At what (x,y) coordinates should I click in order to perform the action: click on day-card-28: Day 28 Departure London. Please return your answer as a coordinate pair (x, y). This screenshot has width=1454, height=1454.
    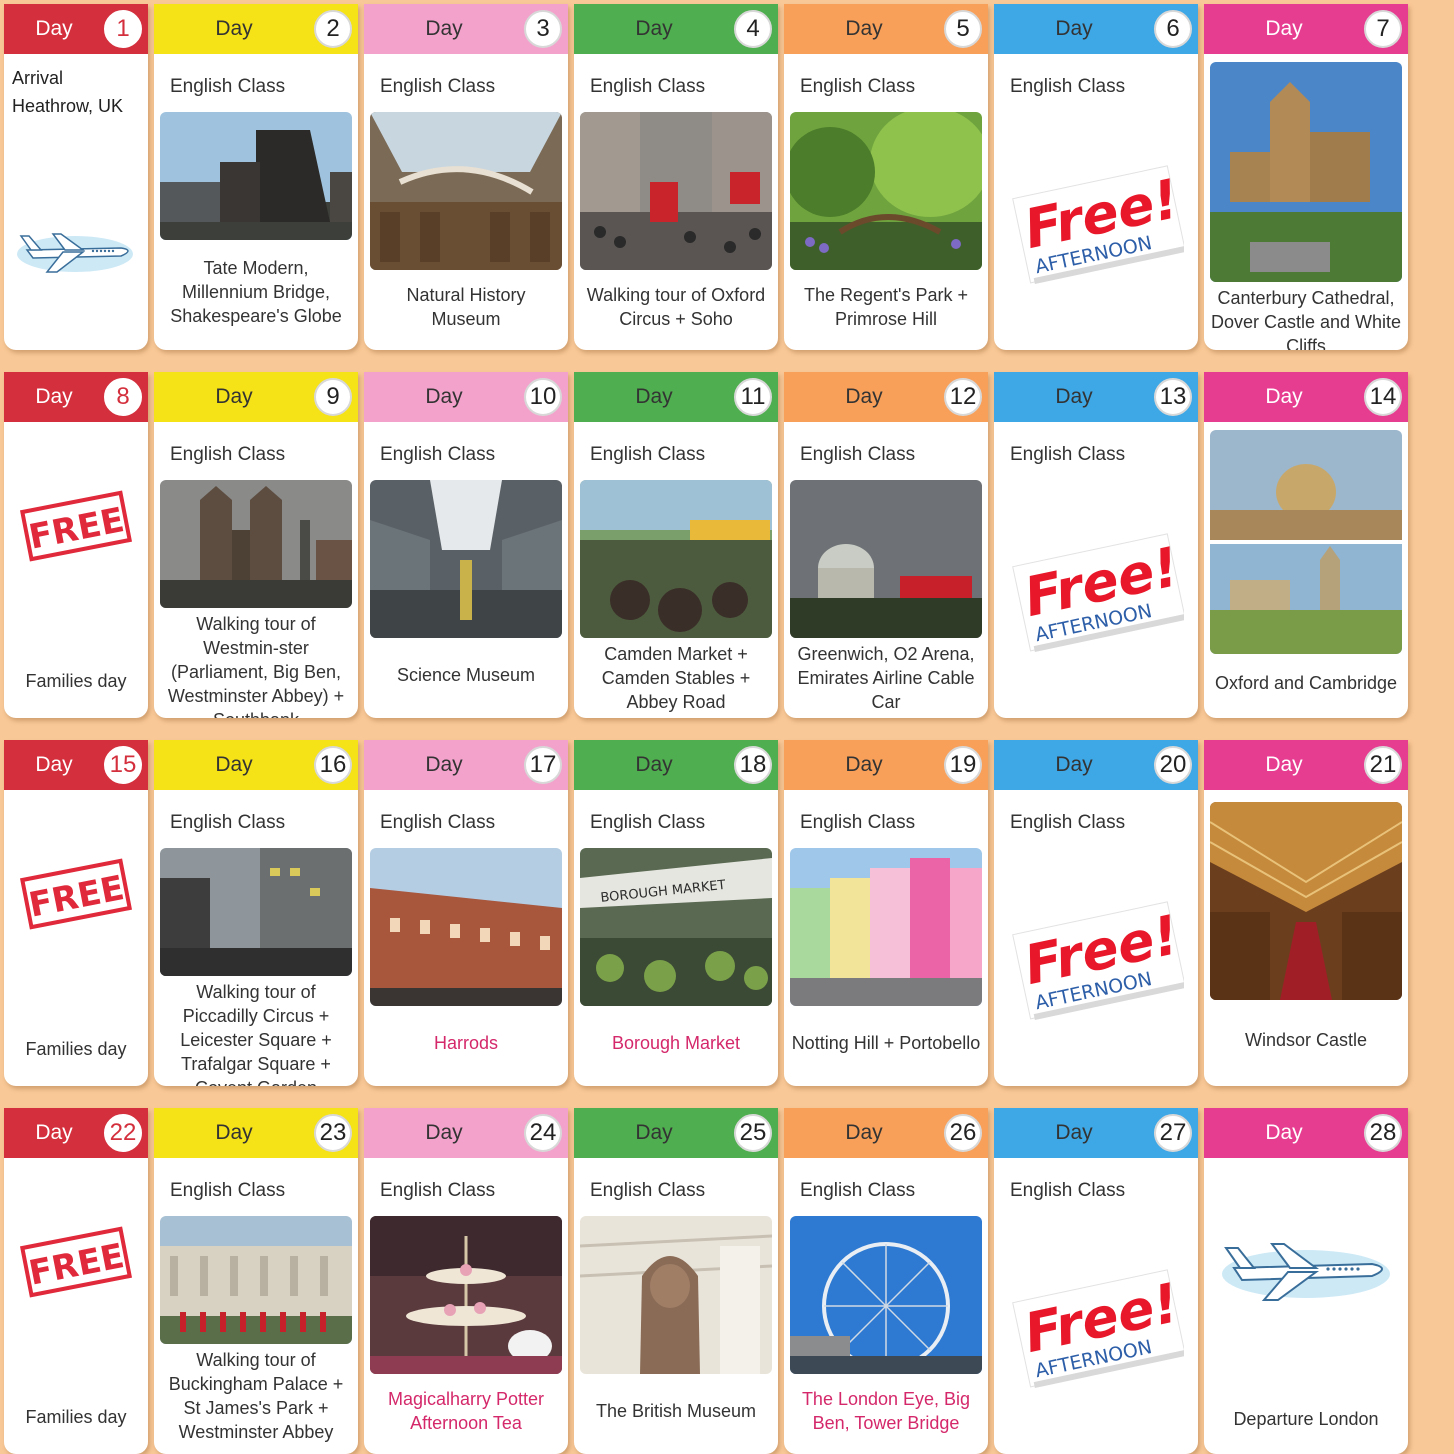
    Looking at the image, I should click on (1306, 1281).